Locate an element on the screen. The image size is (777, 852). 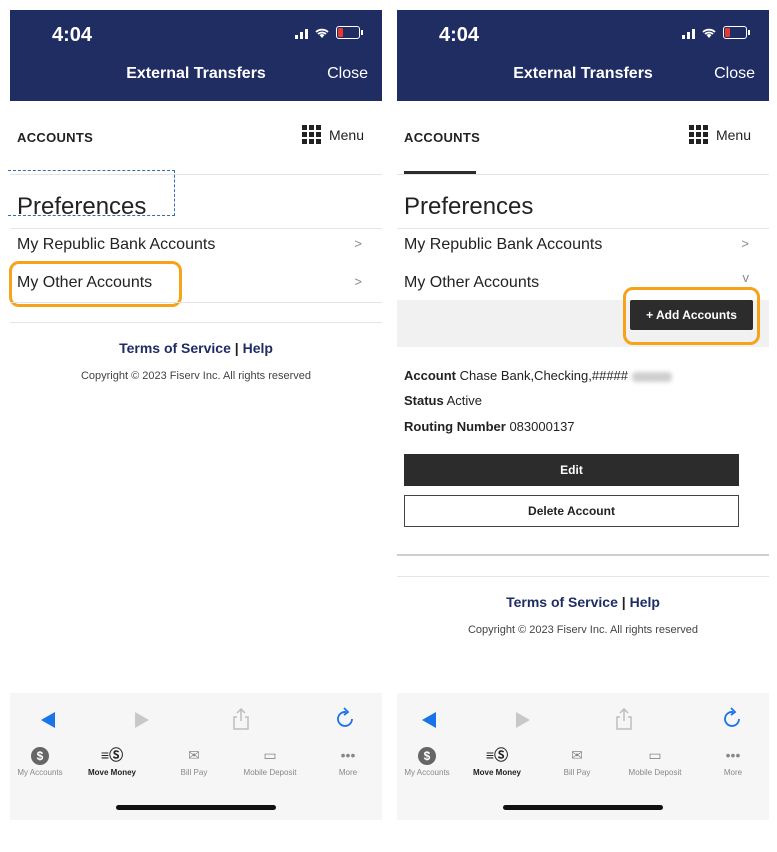
status-label: Status is located at coordinates (424, 400).